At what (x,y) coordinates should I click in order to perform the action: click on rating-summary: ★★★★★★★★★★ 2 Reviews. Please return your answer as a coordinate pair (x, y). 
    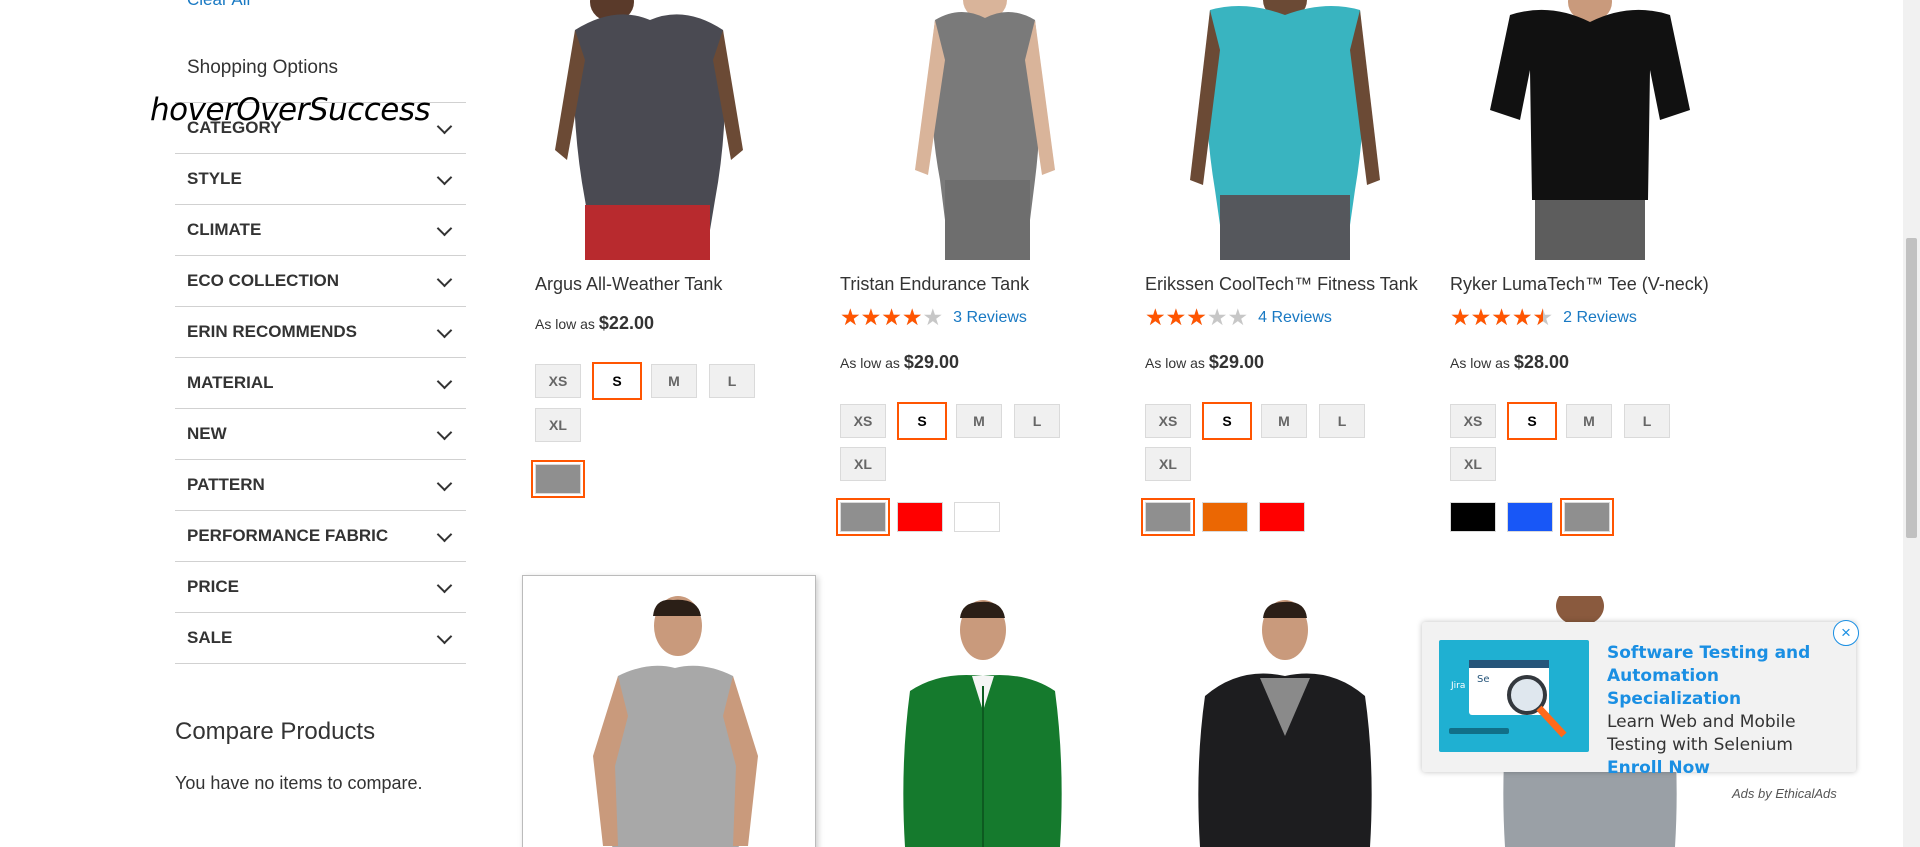
    Looking at the image, I should click on (1543, 317).